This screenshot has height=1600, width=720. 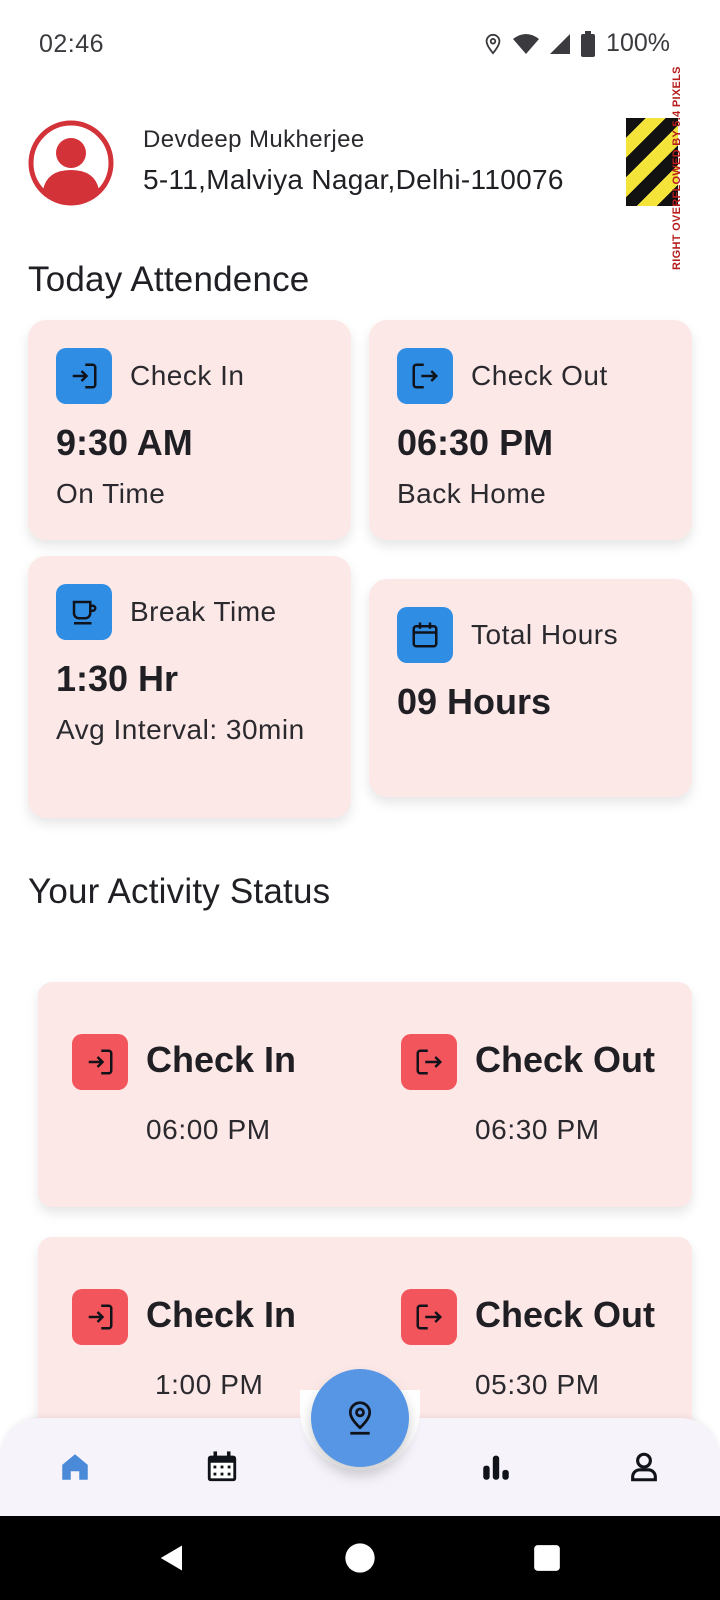 I want to click on card-subtext: Avg Interval: 30min, so click(x=180, y=729).